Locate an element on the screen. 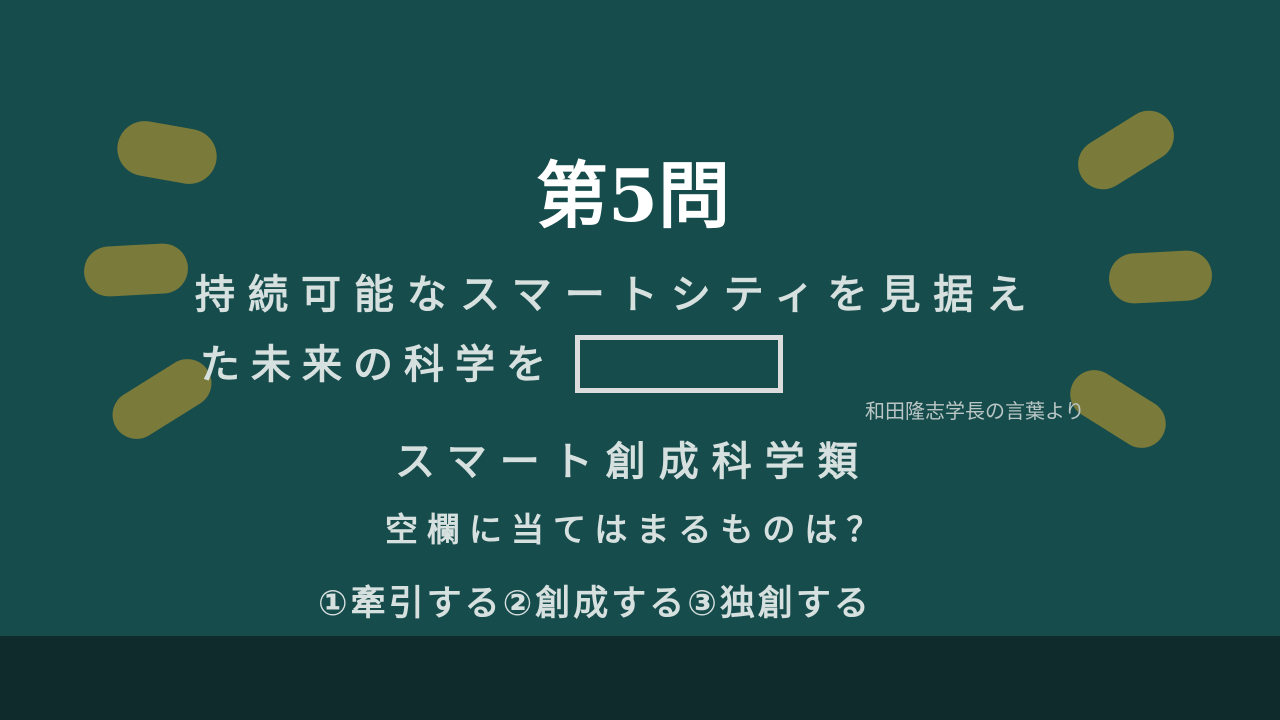  question-prompt: 空欄に当てはまるものは？ is located at coordinates (637, 529).